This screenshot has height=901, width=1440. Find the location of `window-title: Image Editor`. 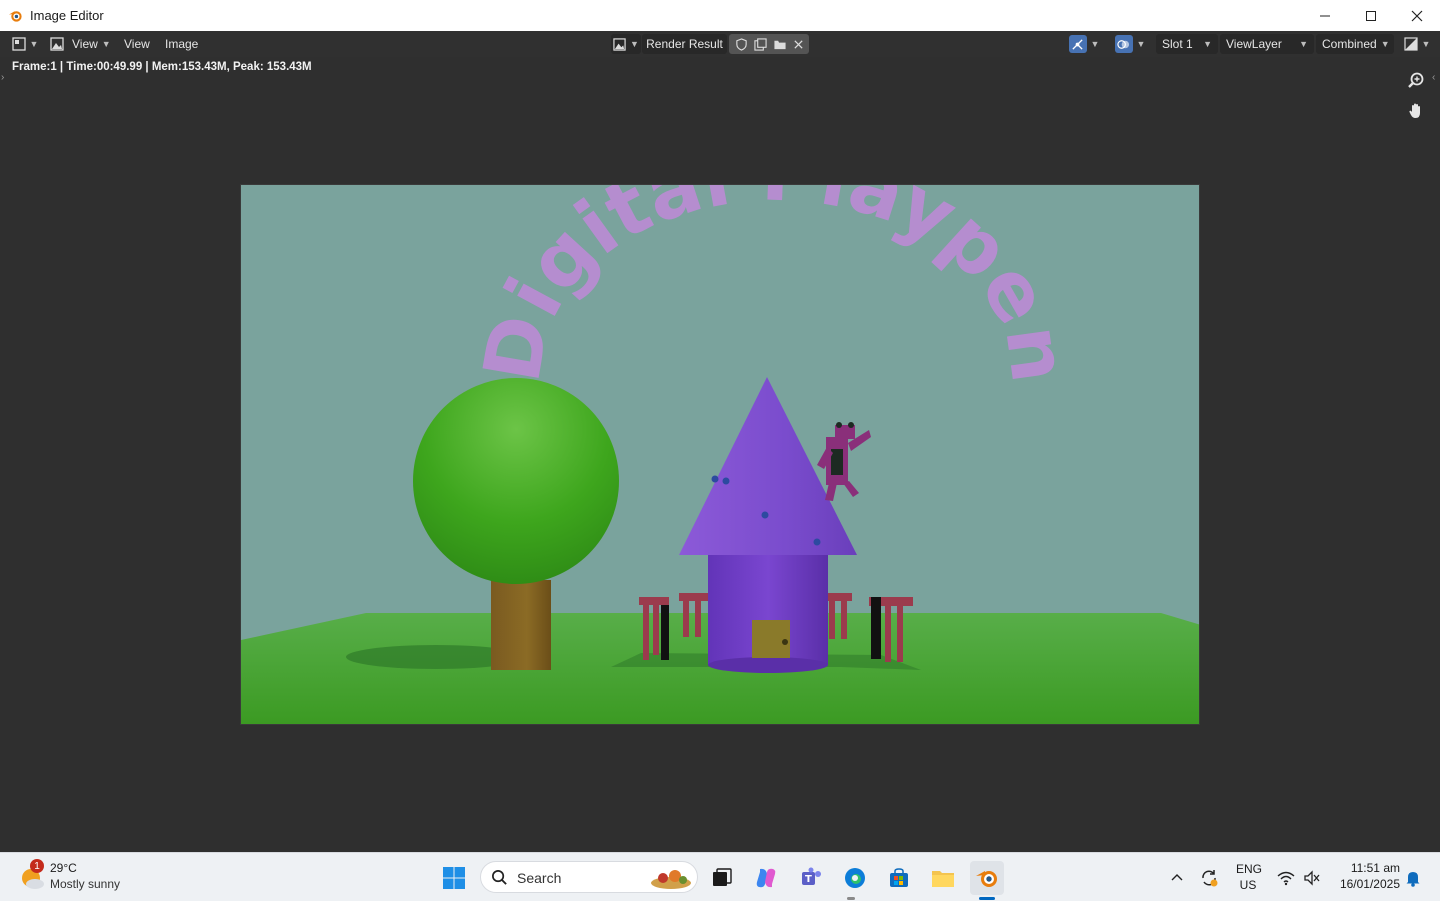

window-title: Image Editor is located at coordinates (67, 15).